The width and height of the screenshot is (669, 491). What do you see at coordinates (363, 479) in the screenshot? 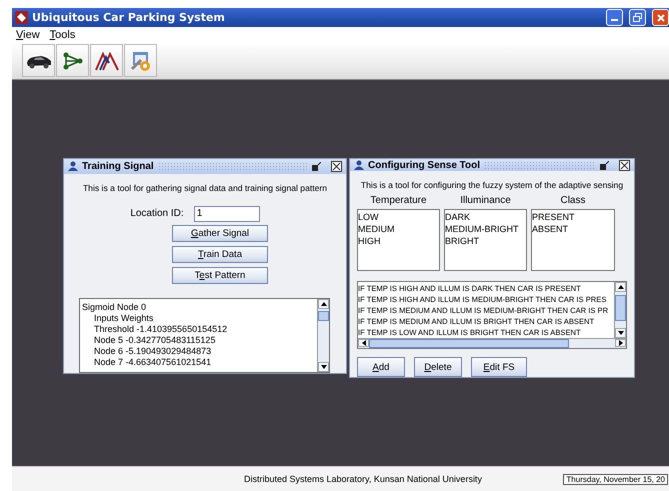
I see `status-text: Distributed Systems Laboratory, Kunsan National University` at bounding box center [363, 479].